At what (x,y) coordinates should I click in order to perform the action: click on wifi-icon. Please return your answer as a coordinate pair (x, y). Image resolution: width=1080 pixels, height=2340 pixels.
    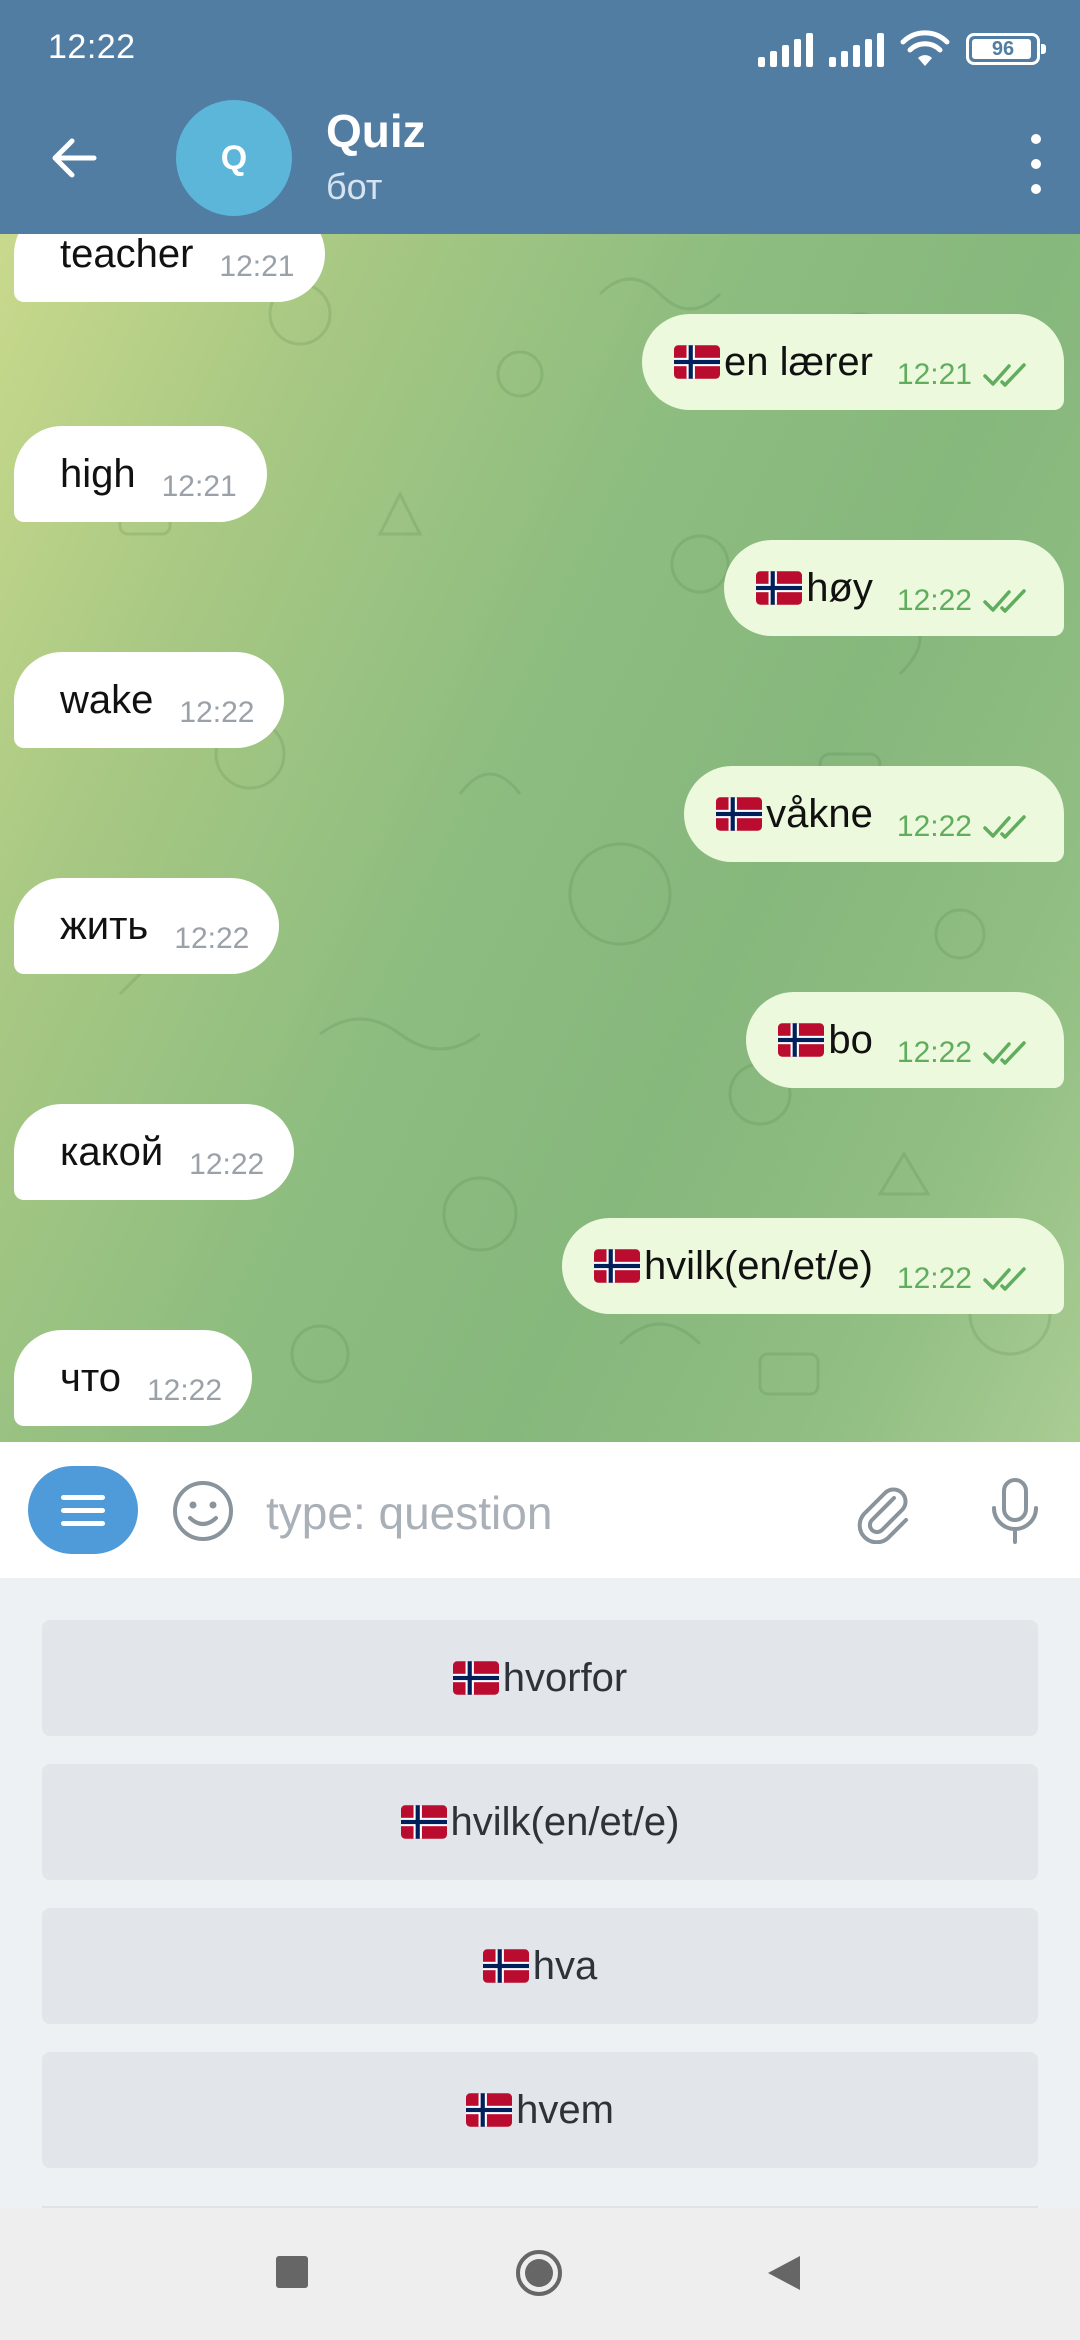
    Looking at the image, I should click on (925, 48).